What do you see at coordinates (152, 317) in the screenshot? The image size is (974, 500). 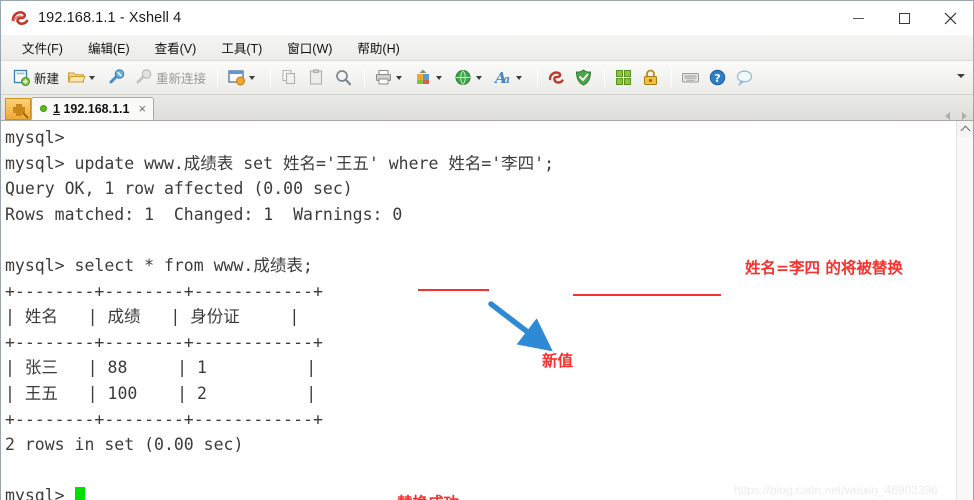 I see `terminal-line: | 姓名 | 成绩 | 身份证 |` at bounding box center [152, 317].